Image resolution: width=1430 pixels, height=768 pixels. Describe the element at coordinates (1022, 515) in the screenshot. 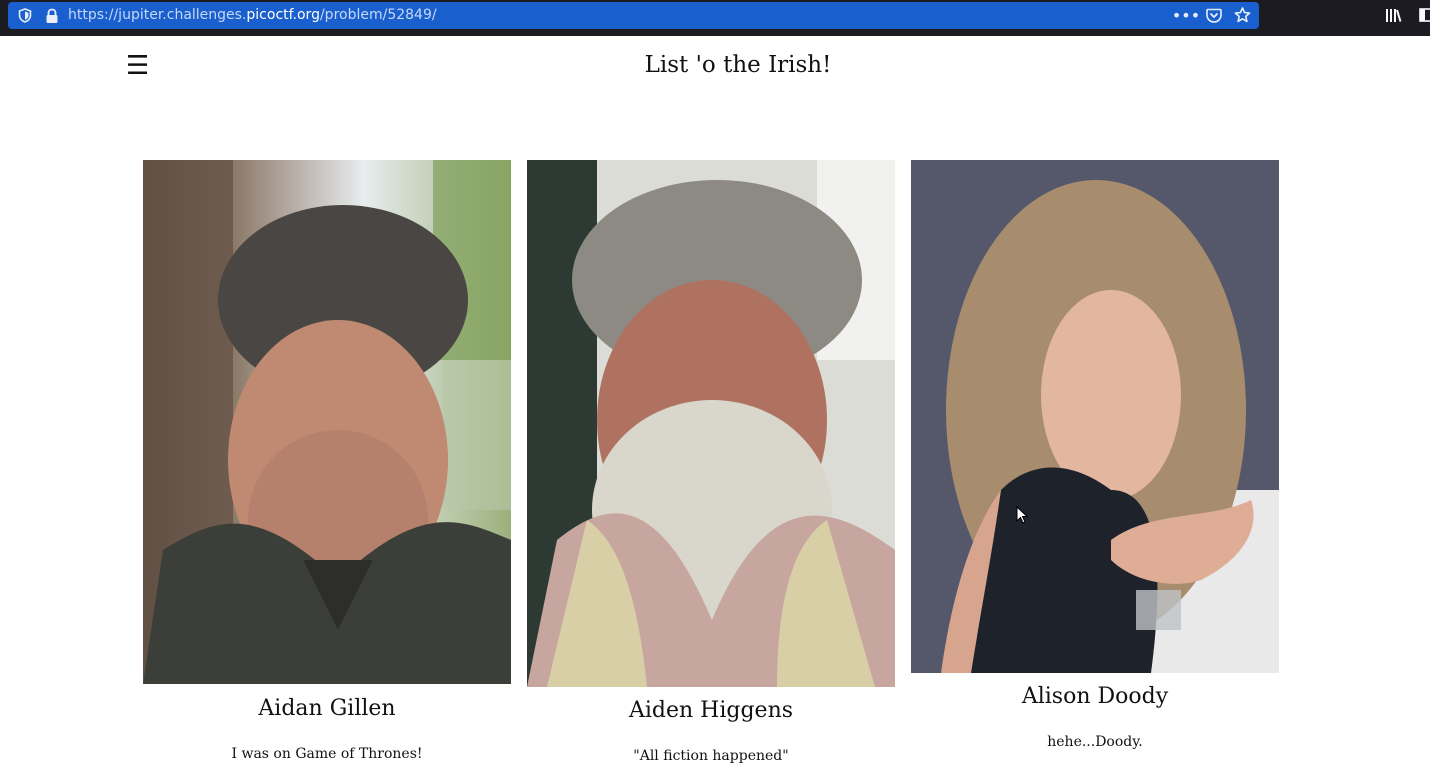

I see `mouse-cursor-icon` at that location.